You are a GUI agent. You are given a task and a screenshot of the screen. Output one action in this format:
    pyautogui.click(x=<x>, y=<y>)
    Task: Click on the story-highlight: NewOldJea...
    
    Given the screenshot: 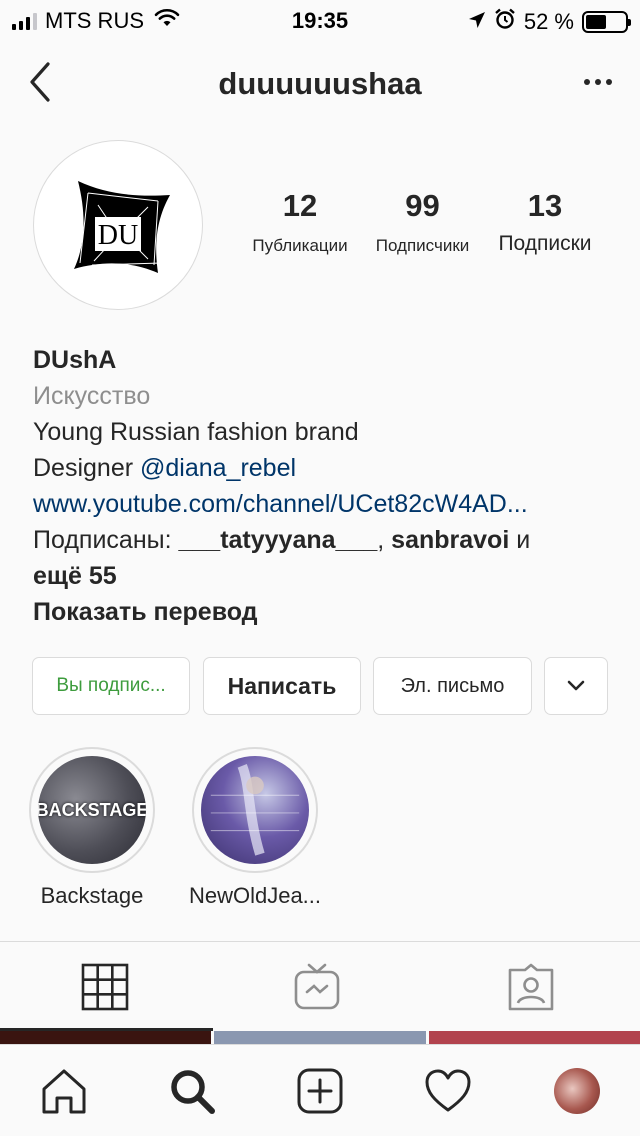 What is the action you would take?
    pyautogui.click(x=255, y=828)
    